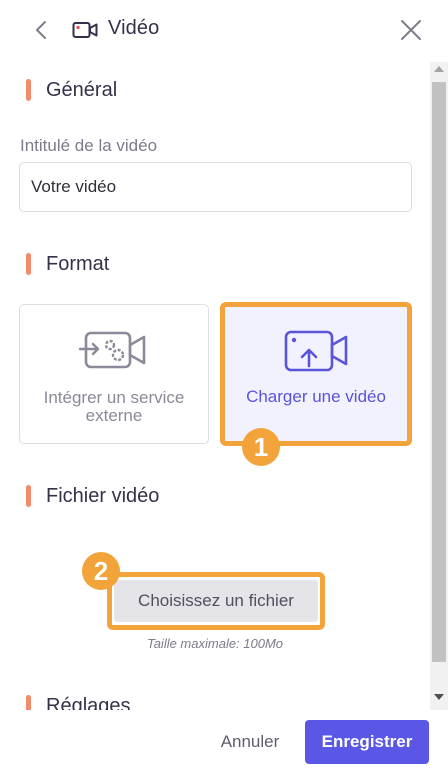 This screenshot has width=448, height=774. Describe the element at coordinates (367, 742) in the screenshot. I see `save-button: Enregistrer` at that location.